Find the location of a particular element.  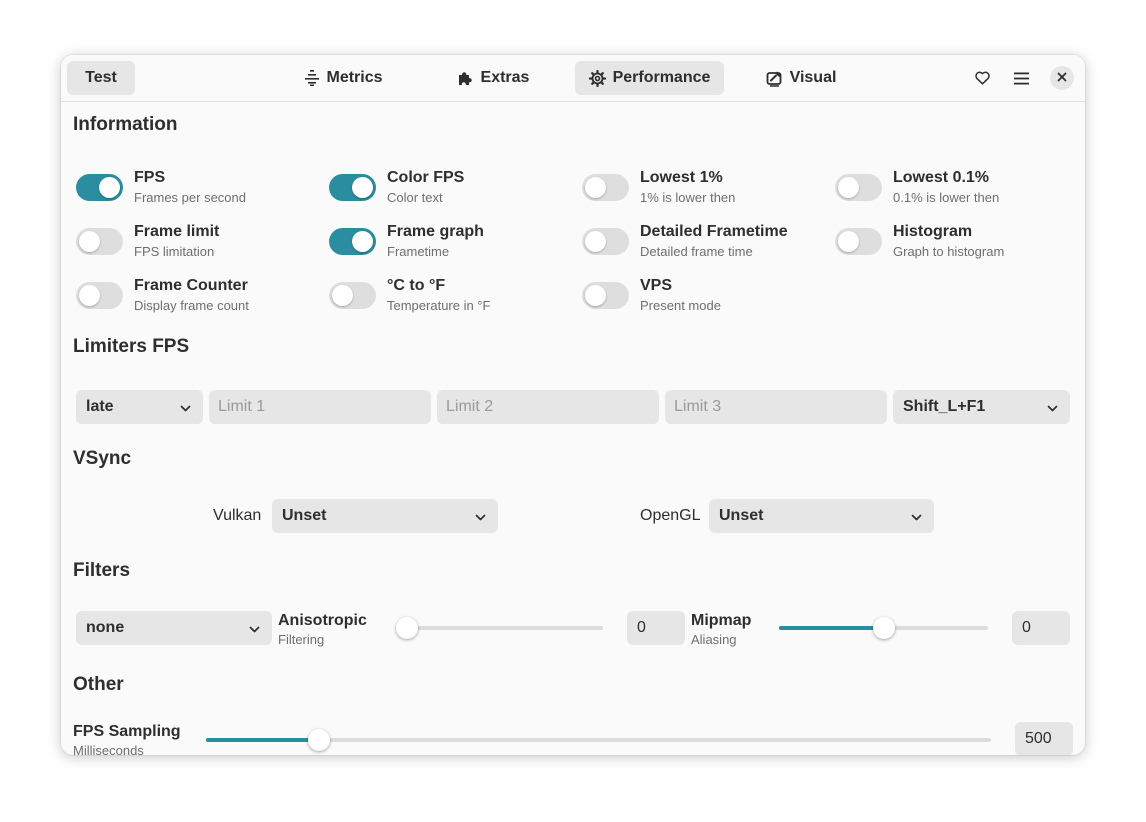

lowest-0-1-sublabel: 0.1% is lower then is located at coordinates (946, 197).